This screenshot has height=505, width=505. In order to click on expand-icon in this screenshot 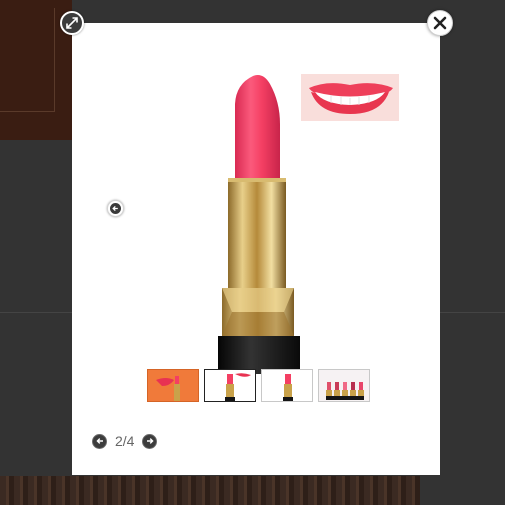, I will do `click(72, 23)`.